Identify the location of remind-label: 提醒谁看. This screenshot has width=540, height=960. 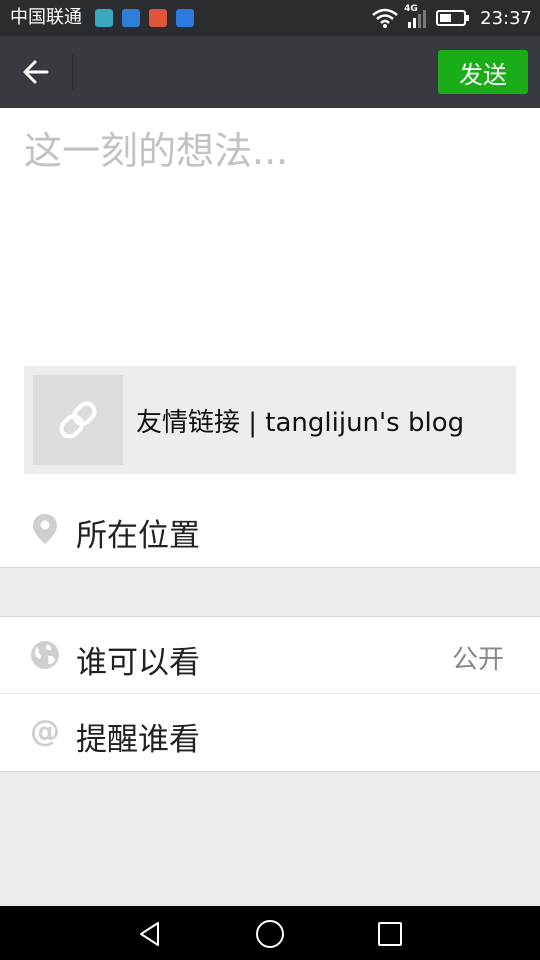
(138, 740).